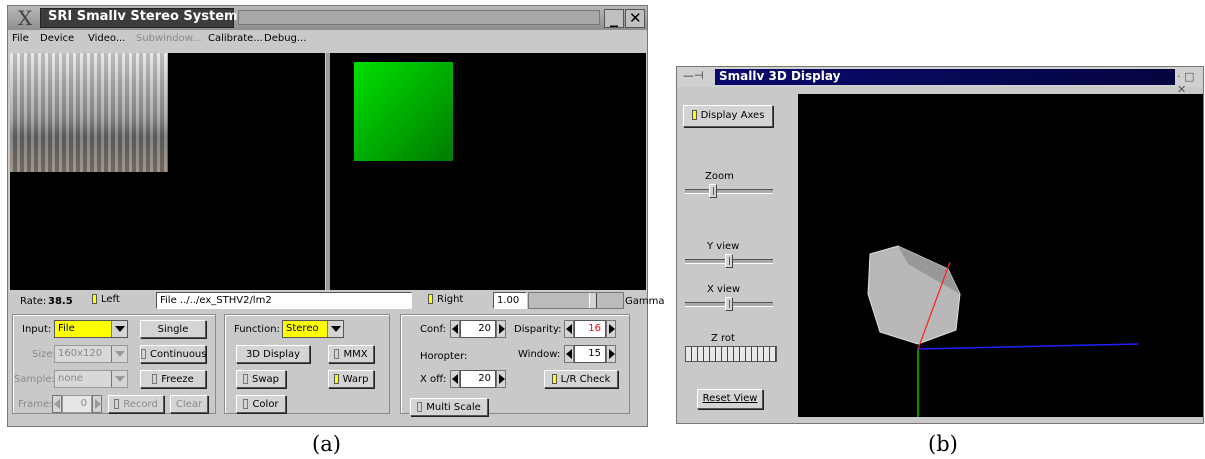 The width and height of the screenshot is (1205, 459). Describe the element at coordinates (351, 354) in the screenshot. I see `mmx-button: MMX` at that location.